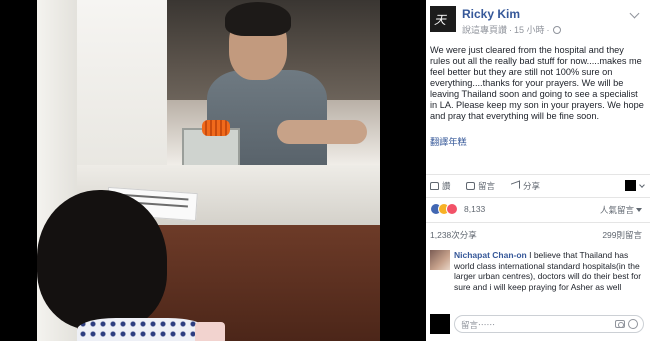 This screenshot has height=341, width=650. Describe the element at coordinates (448, 141) in the screenshot. I see `translate-link: 翻譯年糕` at that location.